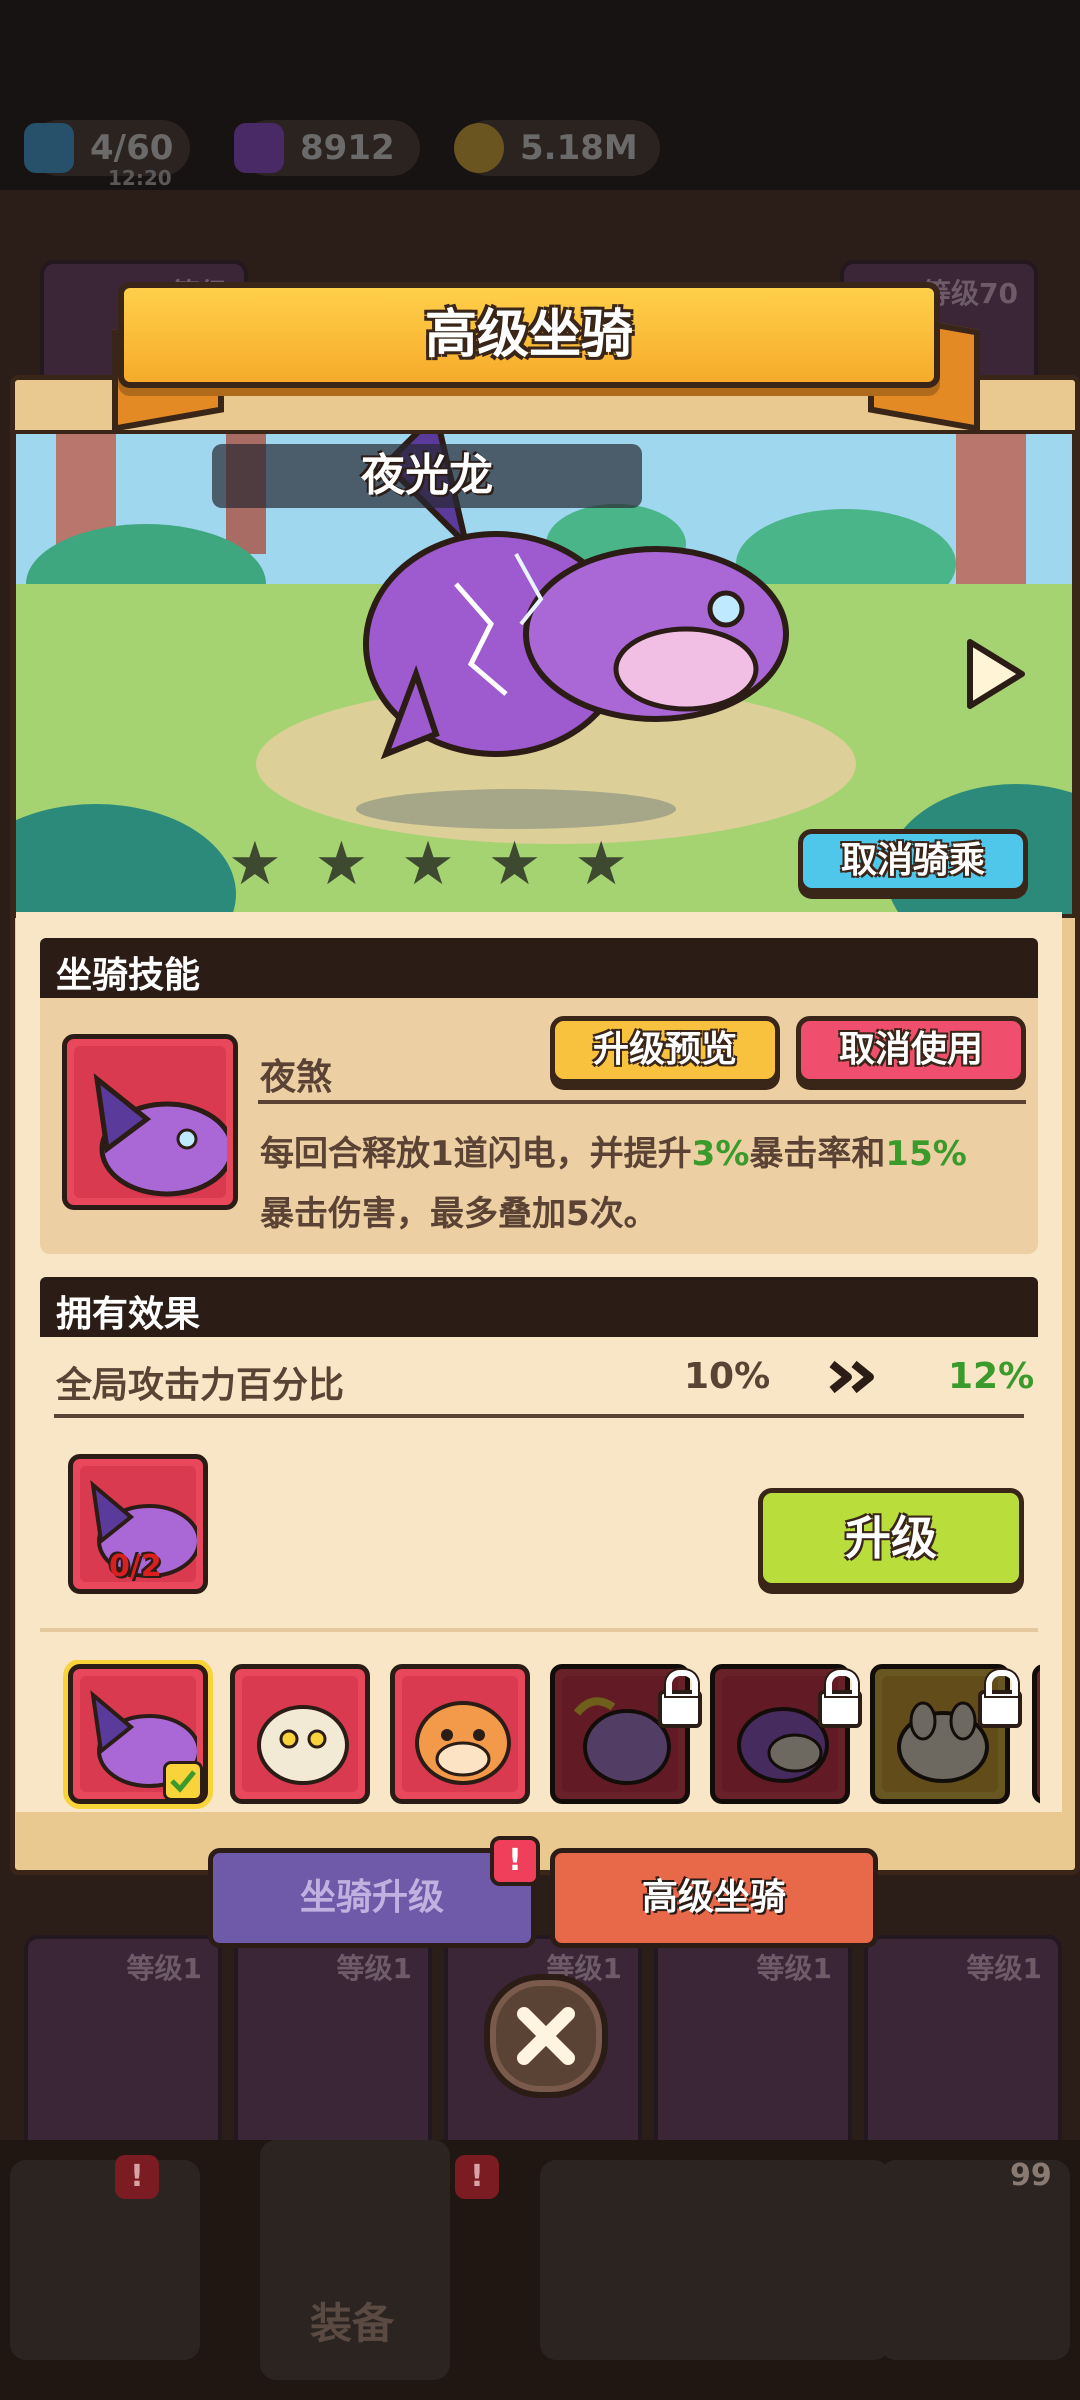 The image size is (1080, 2400). Describe the element at coordinates (540, 1735) in the screenshot. I see `mount-selection-list` at that location.